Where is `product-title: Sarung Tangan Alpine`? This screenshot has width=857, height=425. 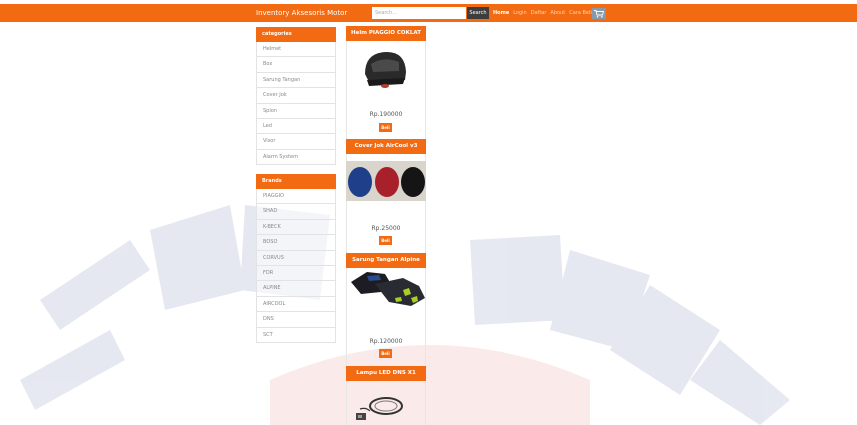 product-title: Sarung Tangan Alpine is located at coordinates (386, 260).